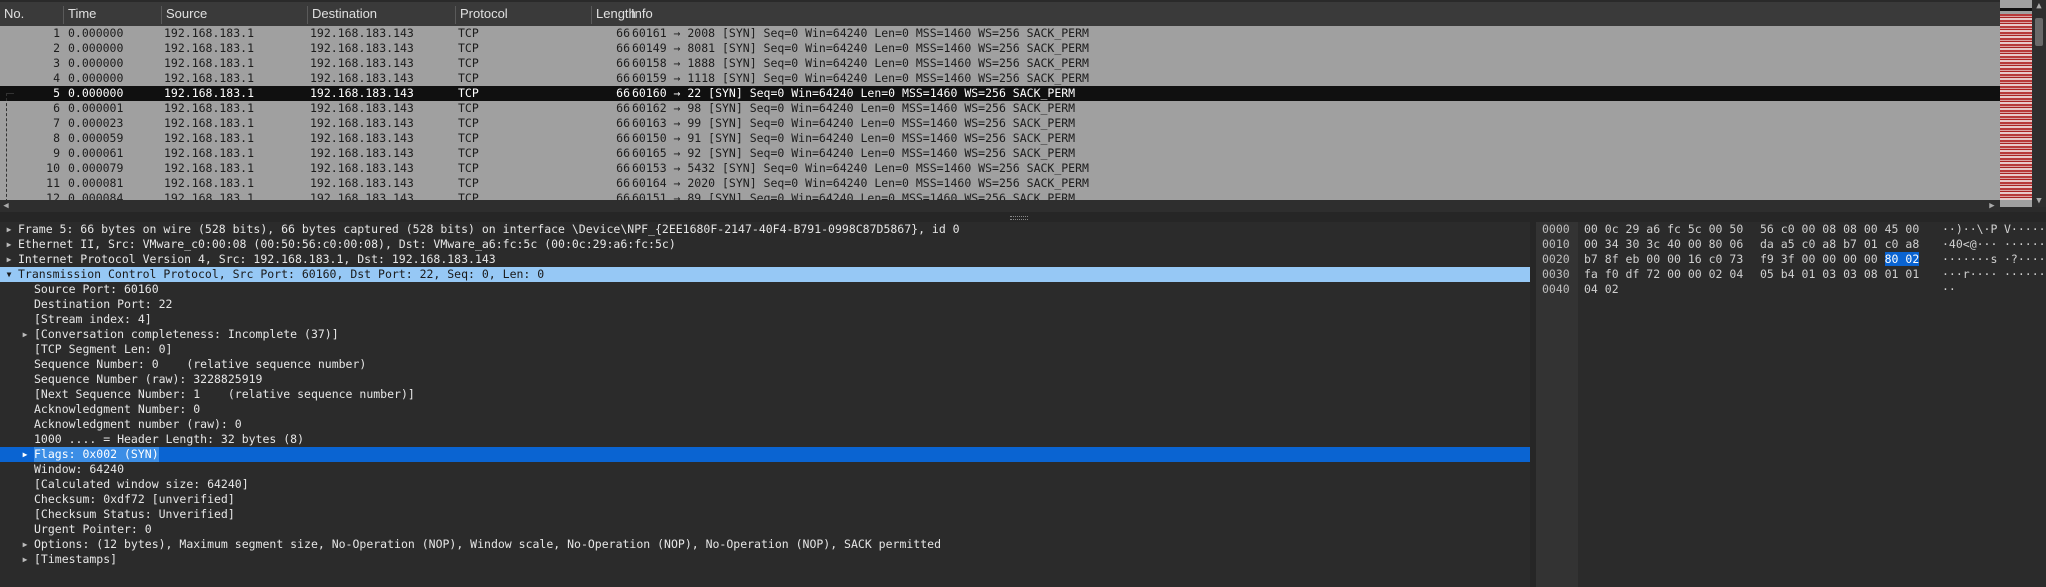 This screenshot has width=2046, height=587. What do you see at coordinates (1902, 259) in the screenshot?
I see `highlighted-flag-bytes: 80 02` at bounding box center [1902, 259].